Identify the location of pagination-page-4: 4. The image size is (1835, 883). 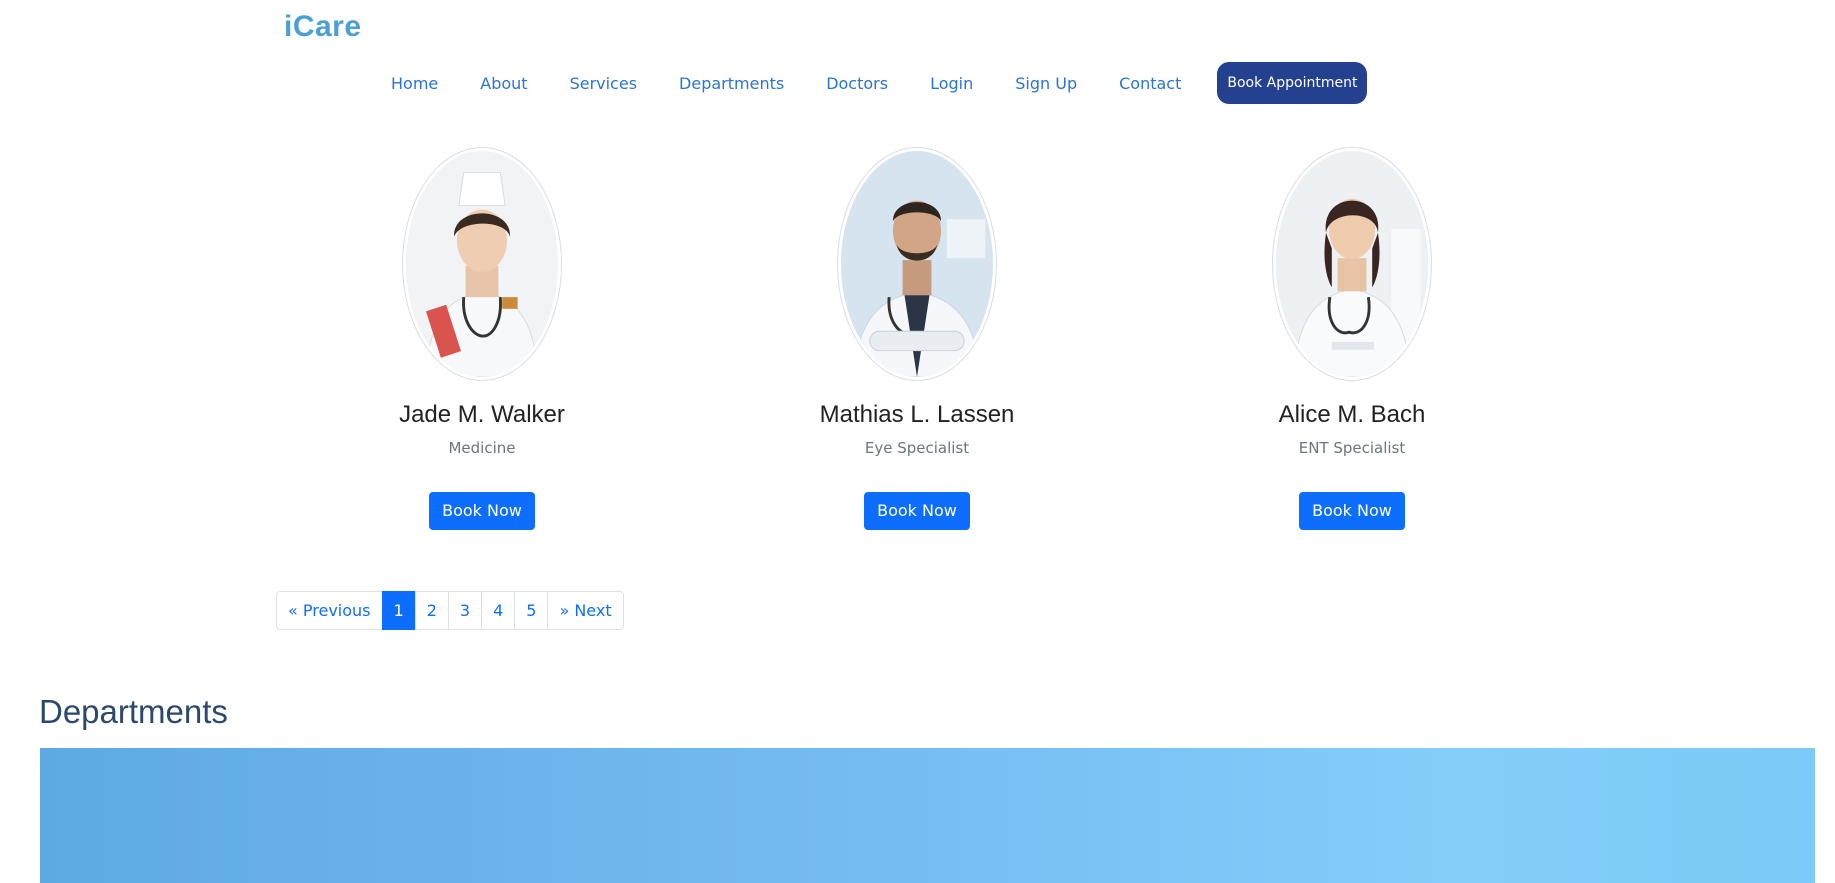
(498, 610).